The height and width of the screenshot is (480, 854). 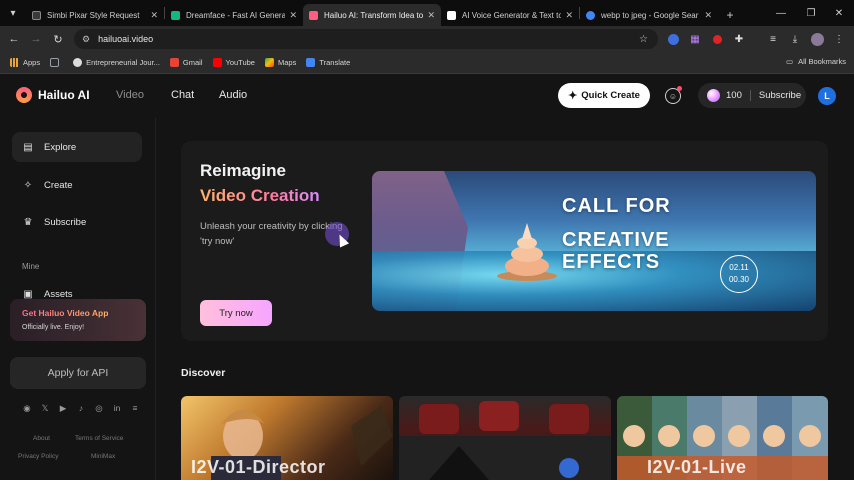 What do you see at coordinates (130, 95) in the screenshot?
I see `nav-video: Video` at bounding box center [130, 95].